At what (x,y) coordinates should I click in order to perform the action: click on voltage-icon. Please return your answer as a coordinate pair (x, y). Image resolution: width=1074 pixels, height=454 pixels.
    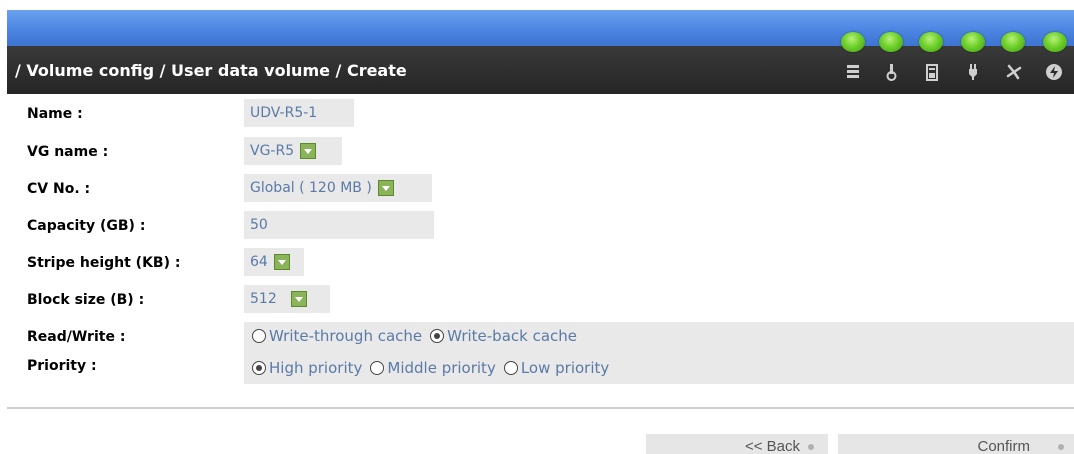
    Looking at the image, I should click on (1054, 72).